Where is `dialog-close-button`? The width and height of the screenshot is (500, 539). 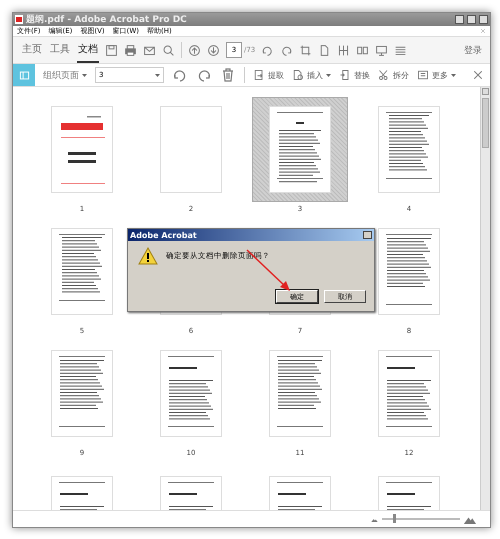
dialog-close-button is located at coordinates (367, 235).